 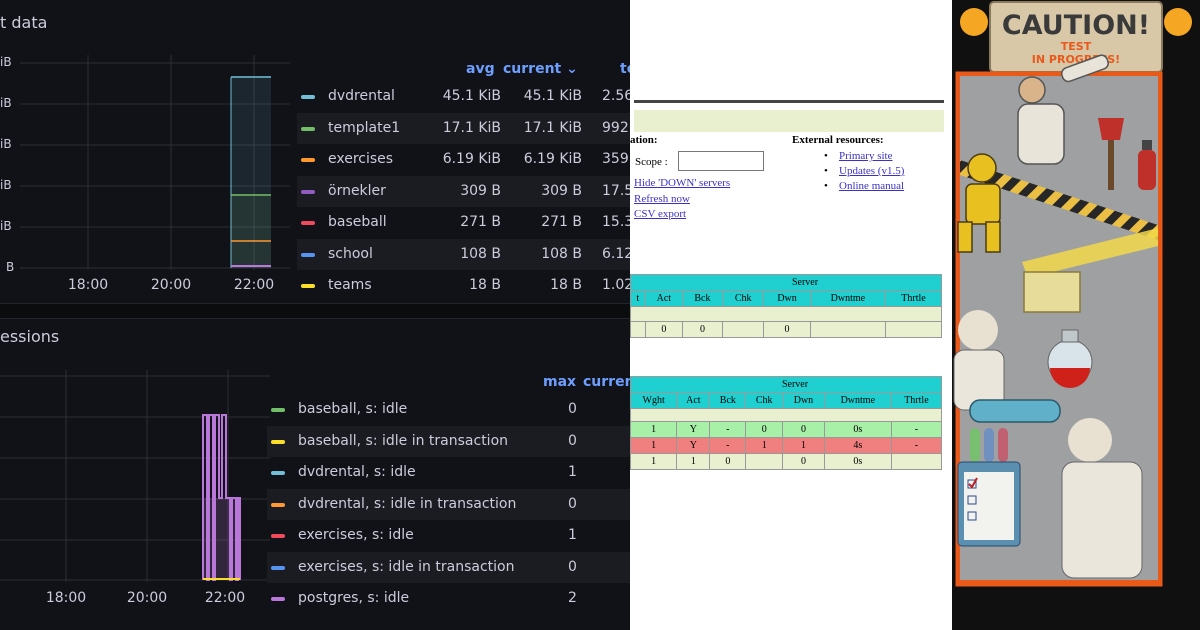 I want to click on table-row-server-up: 1 Y - 0 0 0s -, so click(x=786, y=429).